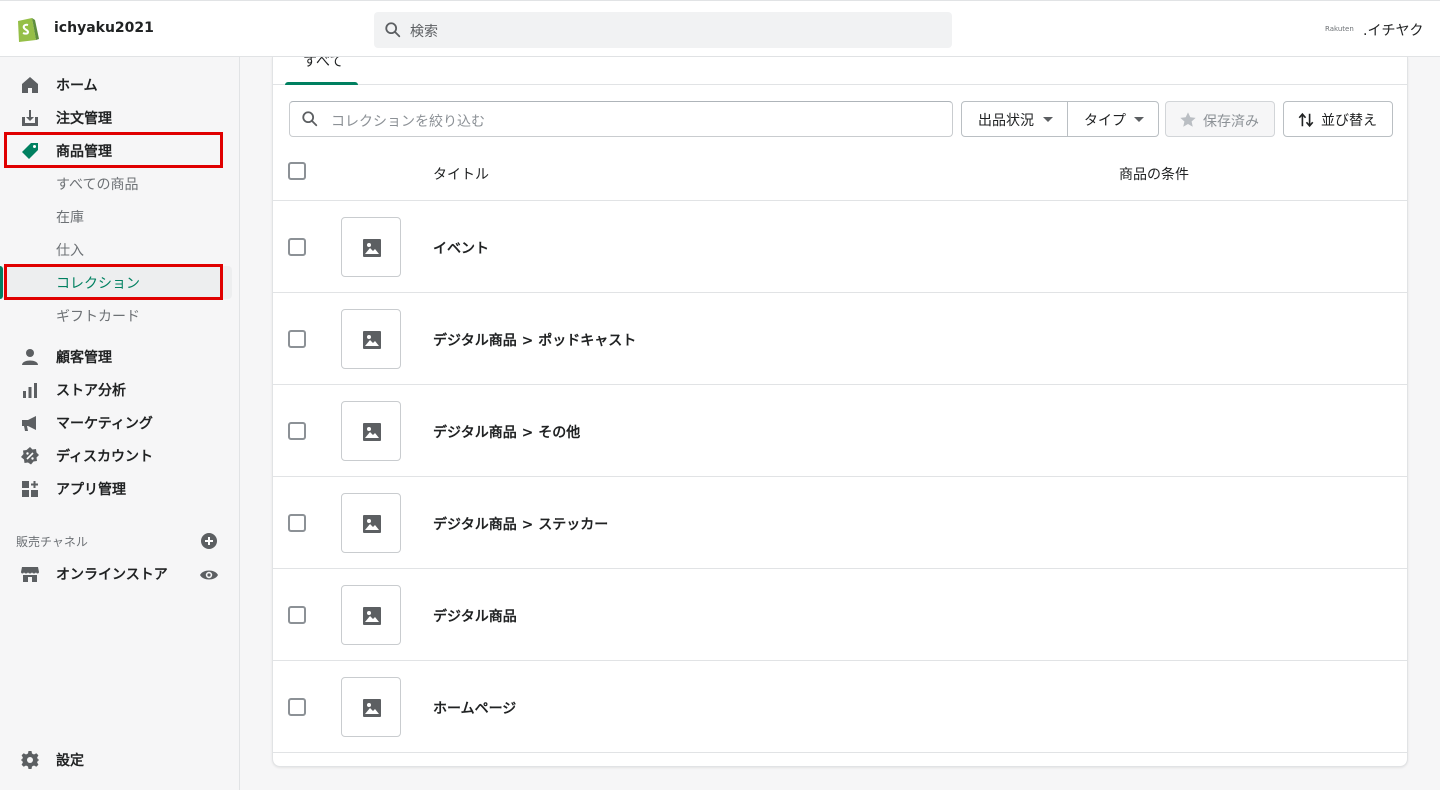  Describe the element at coordinates (1220, 119) in the screenshot. I see `saved-button: 保存済み` at that location.